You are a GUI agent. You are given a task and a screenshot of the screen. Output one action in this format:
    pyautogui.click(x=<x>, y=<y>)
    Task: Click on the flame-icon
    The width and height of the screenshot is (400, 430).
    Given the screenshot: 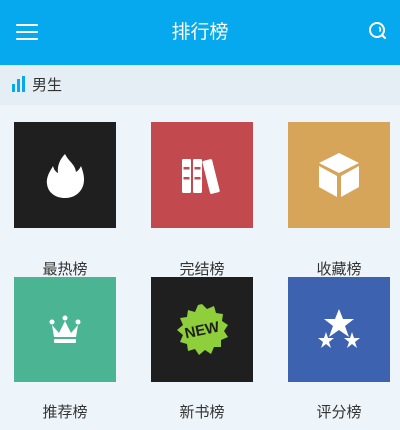 What is the action you would take?
    pyautogui.click(x=65, y=176)
    